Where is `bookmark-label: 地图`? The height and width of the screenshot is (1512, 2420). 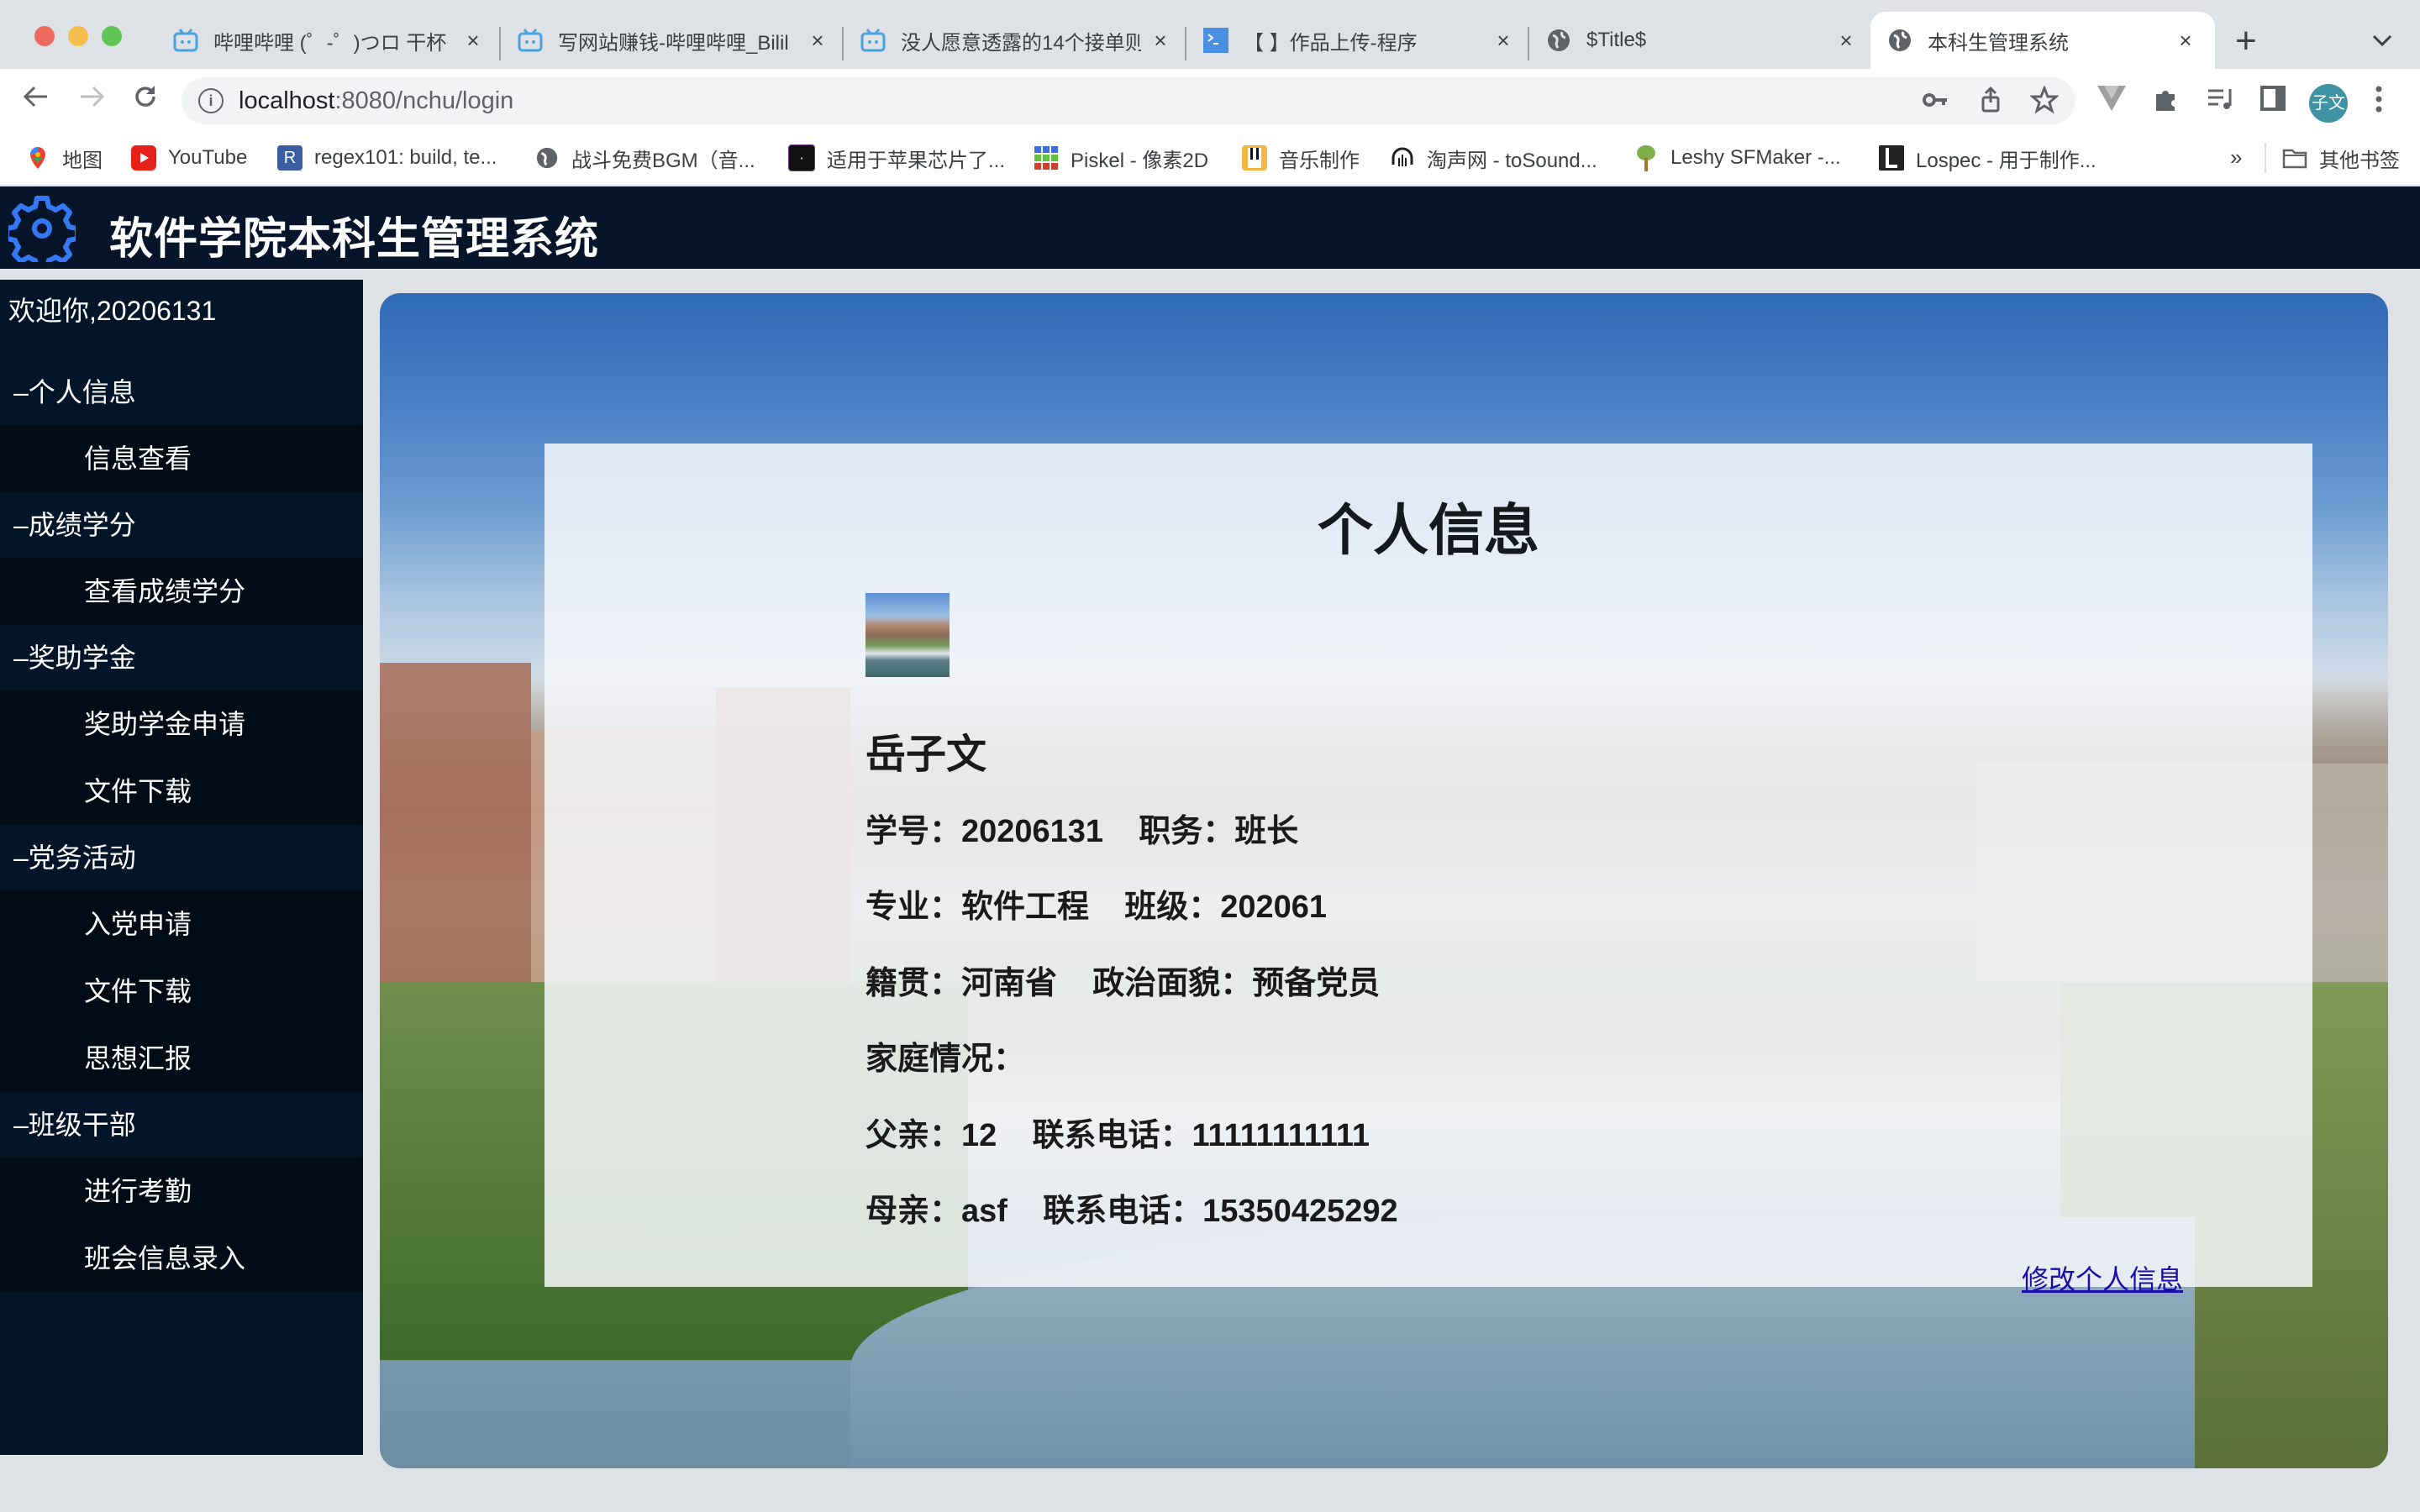
bookmark-label: 地图 is located at coordinates (82, 160).